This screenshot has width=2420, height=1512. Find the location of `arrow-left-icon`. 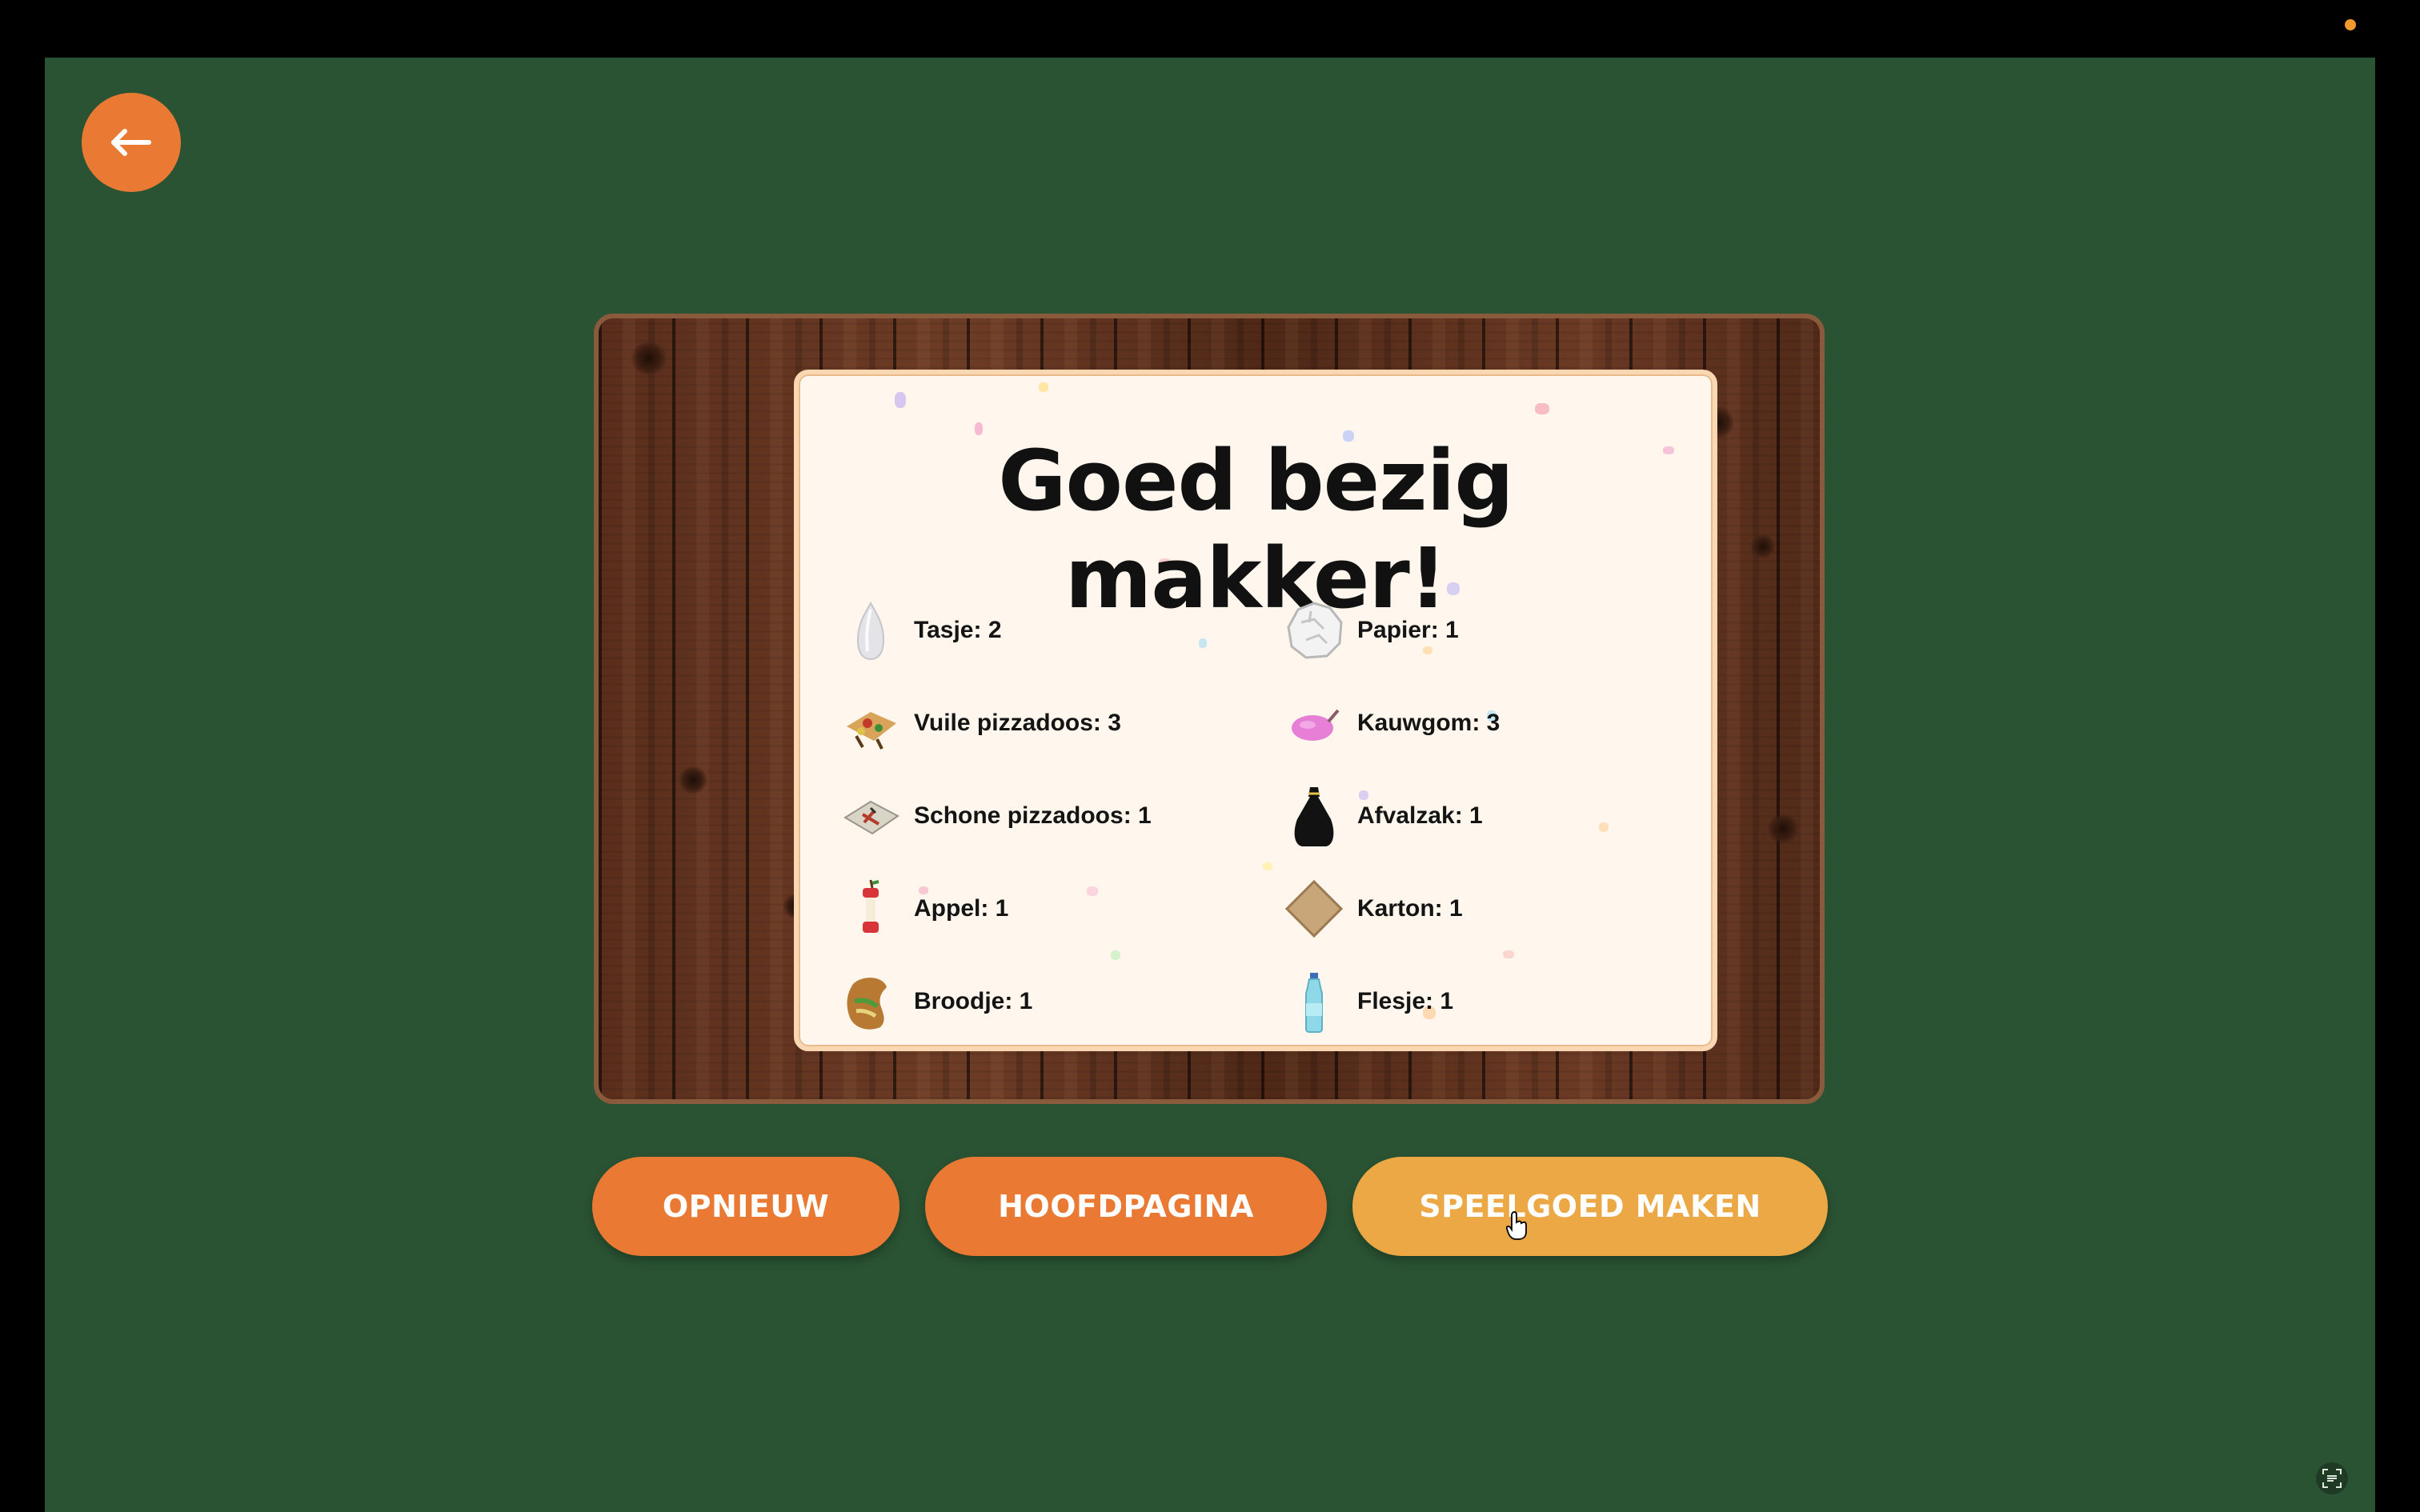

arrow-left-icon is located at coordinates (131, 142).